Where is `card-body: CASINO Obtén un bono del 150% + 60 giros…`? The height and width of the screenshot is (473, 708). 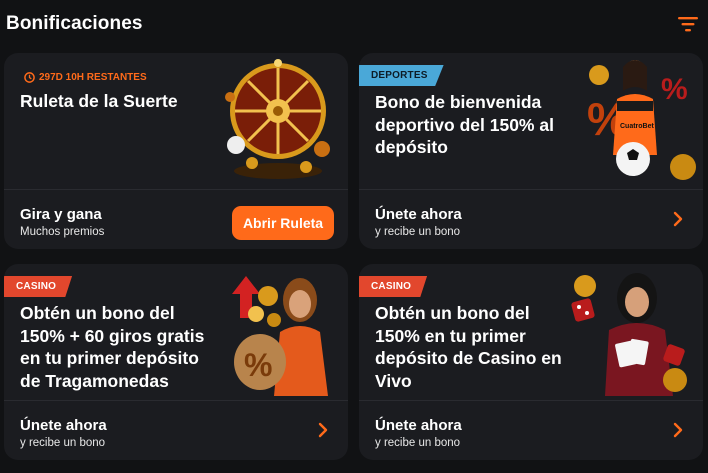 card-body: CASINO Obtén un bono del 150% + 60 giros… is located at coordinates (176, 332).